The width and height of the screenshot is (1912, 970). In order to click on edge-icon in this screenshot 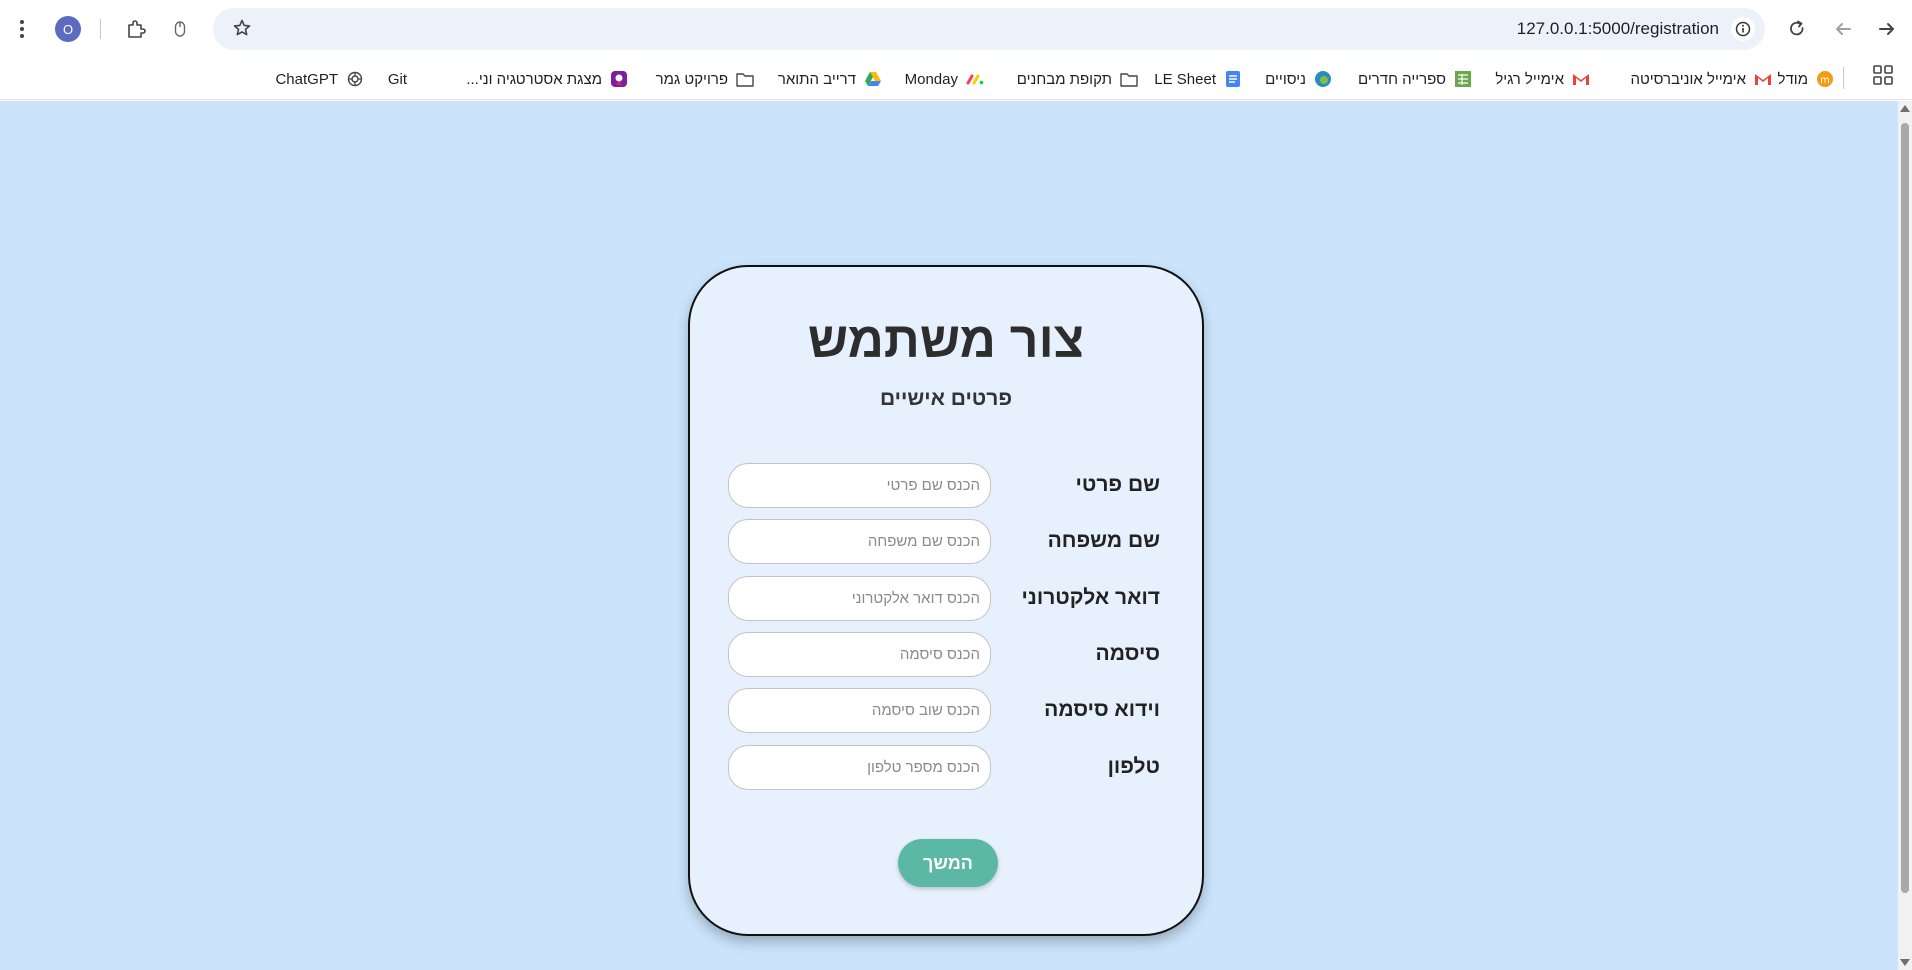, I will do `click(1323, 79)`.